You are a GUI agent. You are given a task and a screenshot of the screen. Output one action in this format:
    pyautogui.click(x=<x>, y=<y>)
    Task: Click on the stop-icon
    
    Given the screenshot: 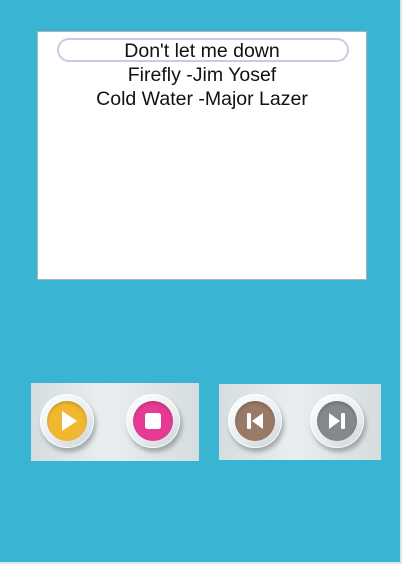 What is the action you would take?
    pyautogui.click(x=153, y=421)
    